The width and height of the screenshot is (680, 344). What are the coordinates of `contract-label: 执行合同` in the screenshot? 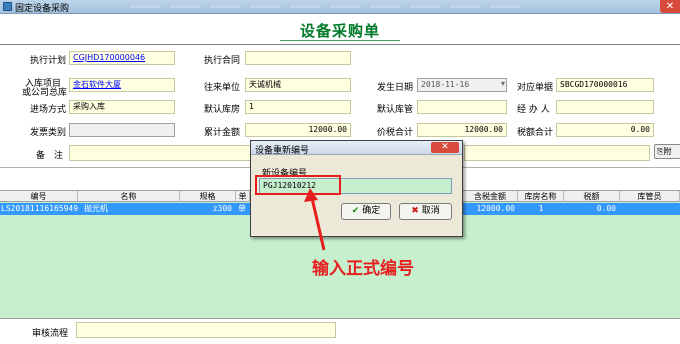 It's located at (222, 61).